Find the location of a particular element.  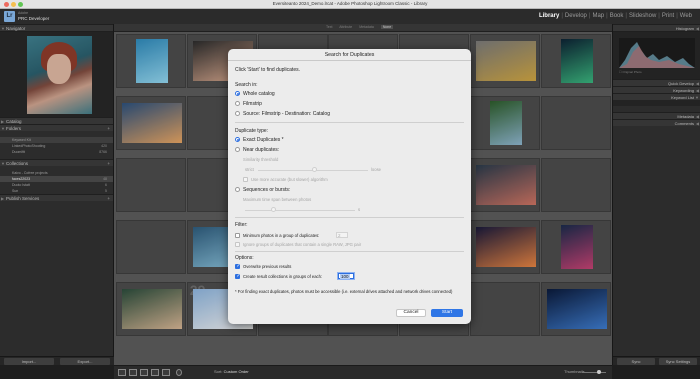

compare-view-icon is located at coordinates (144, 372).